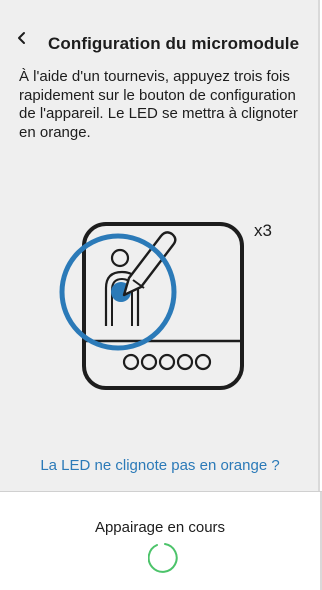  What do you see at coordinates (263, 230) in the screenshot?
I see `press-count-label: x3` at bounding box center [263, 230].